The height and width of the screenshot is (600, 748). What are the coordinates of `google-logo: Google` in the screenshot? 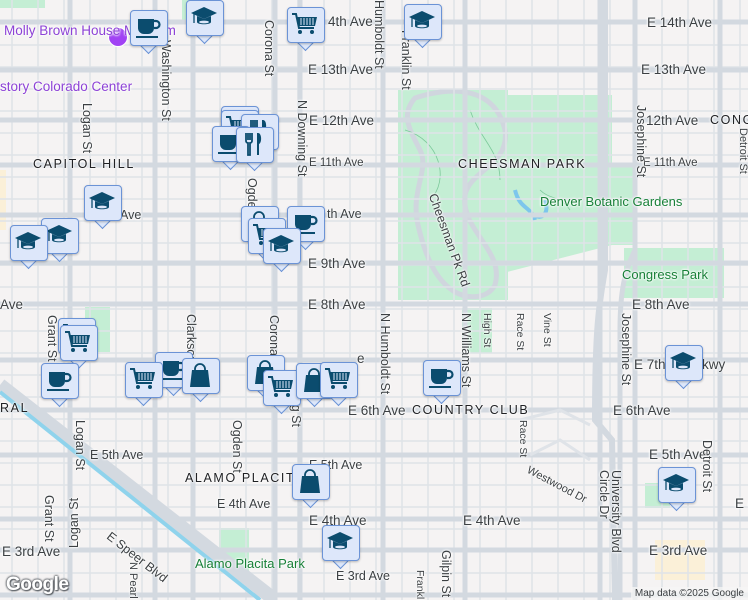 It's located at (37, 585).